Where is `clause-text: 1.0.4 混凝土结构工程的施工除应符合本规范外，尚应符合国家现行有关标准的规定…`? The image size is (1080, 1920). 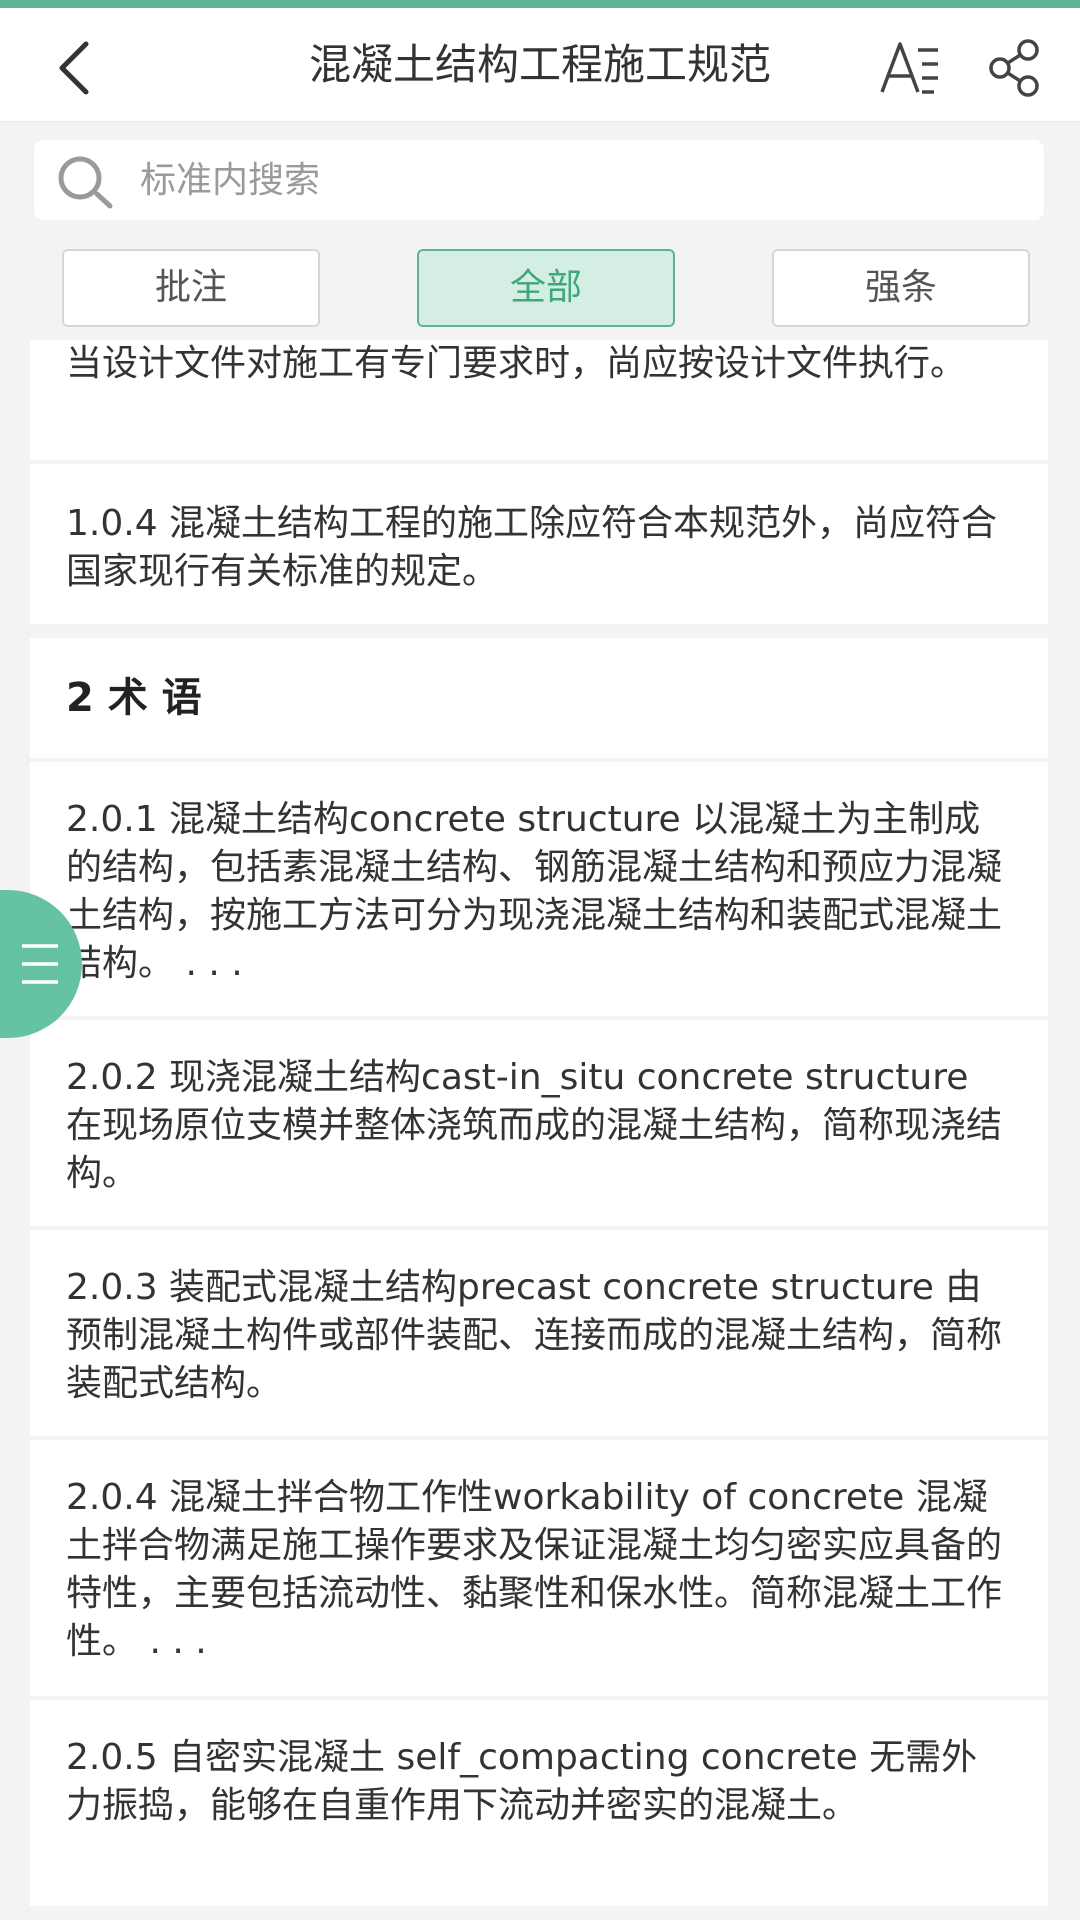
clause-text: 1.0.4 混凝土结构工程的施工除应符合本规范外，尚应符合国家现行有关标准的规定… is located at coordinates (532, 547).